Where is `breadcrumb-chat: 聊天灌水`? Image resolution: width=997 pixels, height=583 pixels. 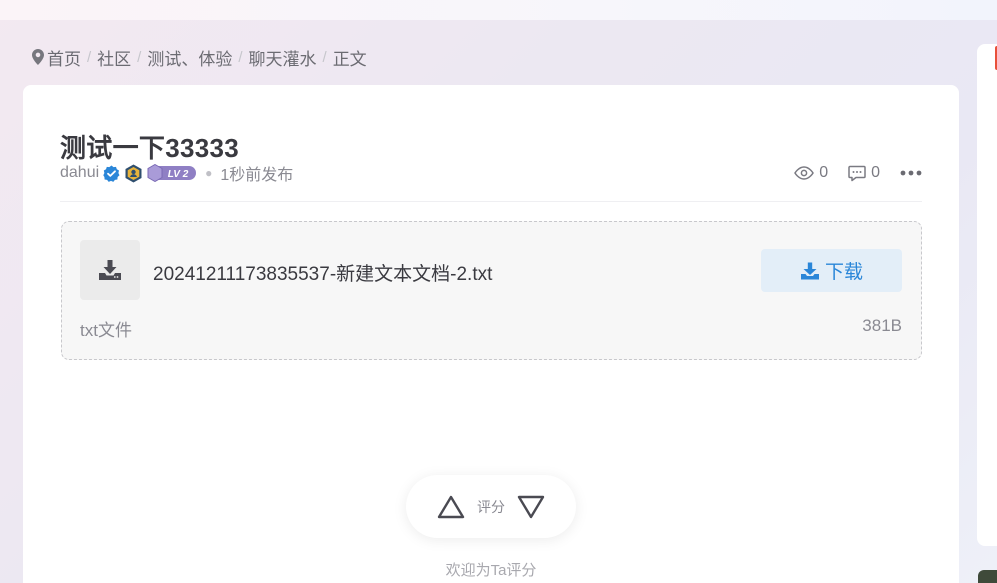 breadcrumb-chat: 聊天灌水 is located at coordinates (283, 57).